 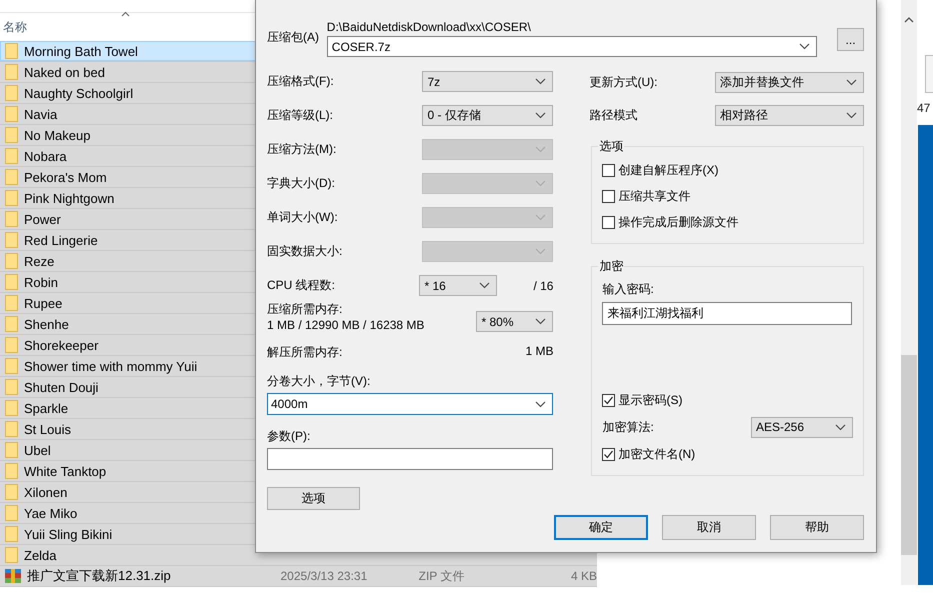 What do you see at coordinates (324, 576) in the screenshot?
I see `file-date: 2025/3/13 23:31` at bounding box center [324, 576].